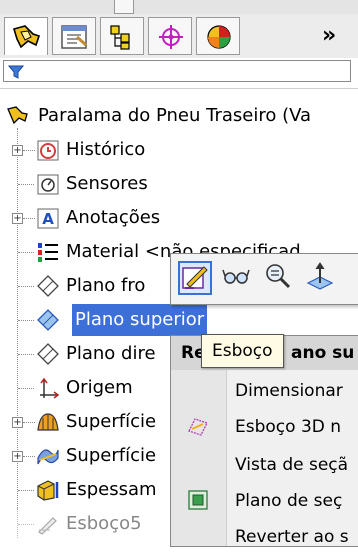 This screenshot has height=552, width=358. What do you see at coordinates (107, 183) in the screenshot?
I see `tree-item-label: Sensores` at bounding box center [107, 183].